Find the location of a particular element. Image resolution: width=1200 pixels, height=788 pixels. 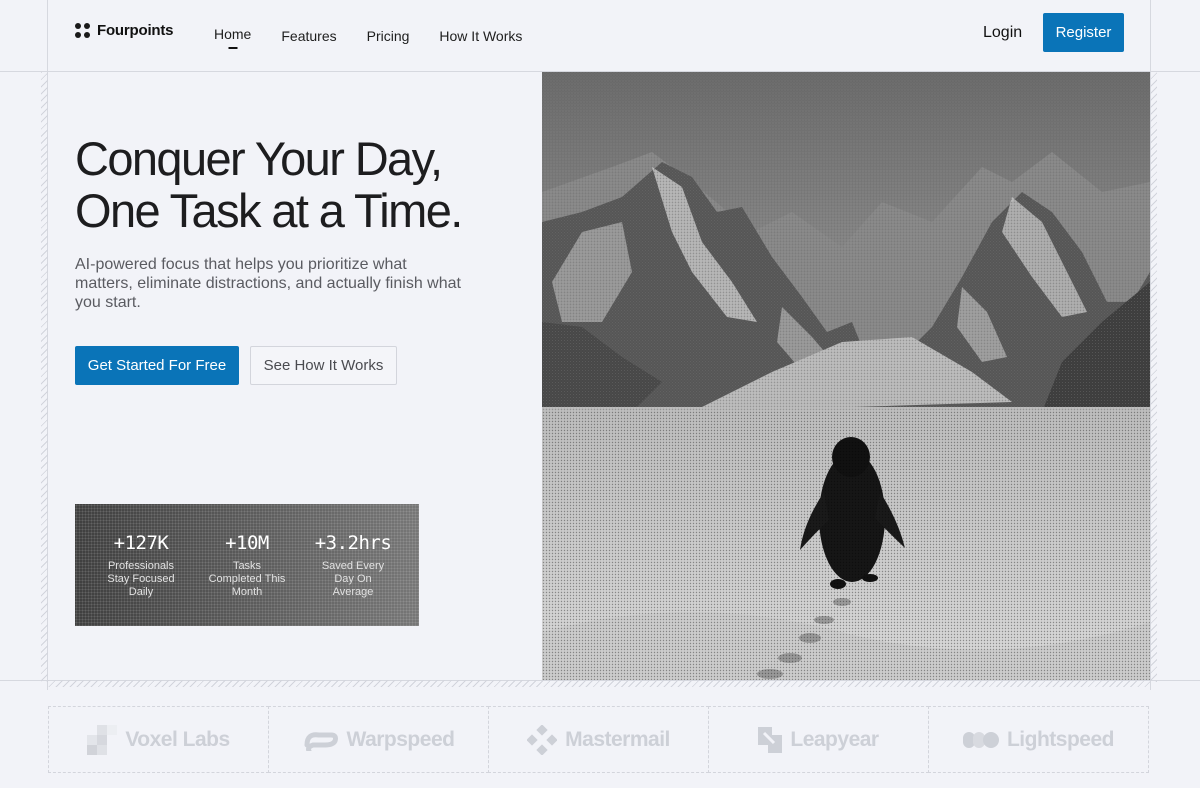

brand-logo: Fourpoints is located at coordinates (124, 30).